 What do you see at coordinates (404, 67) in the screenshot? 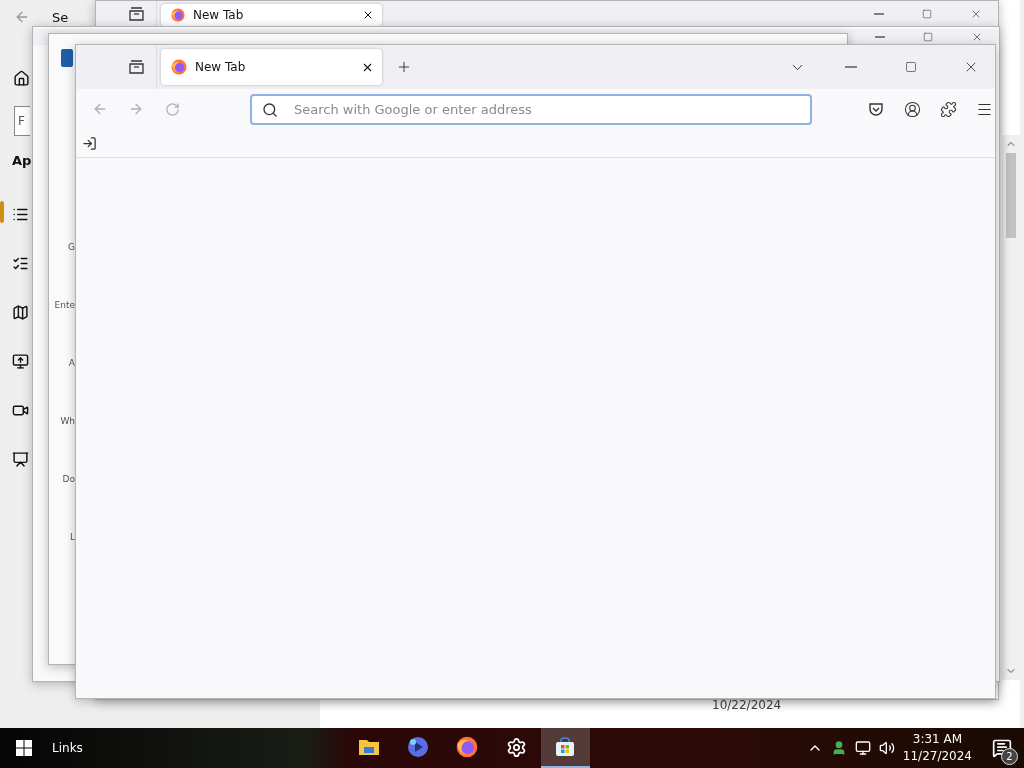
I see `new-tab-icon` at bounding box center [404, 67].